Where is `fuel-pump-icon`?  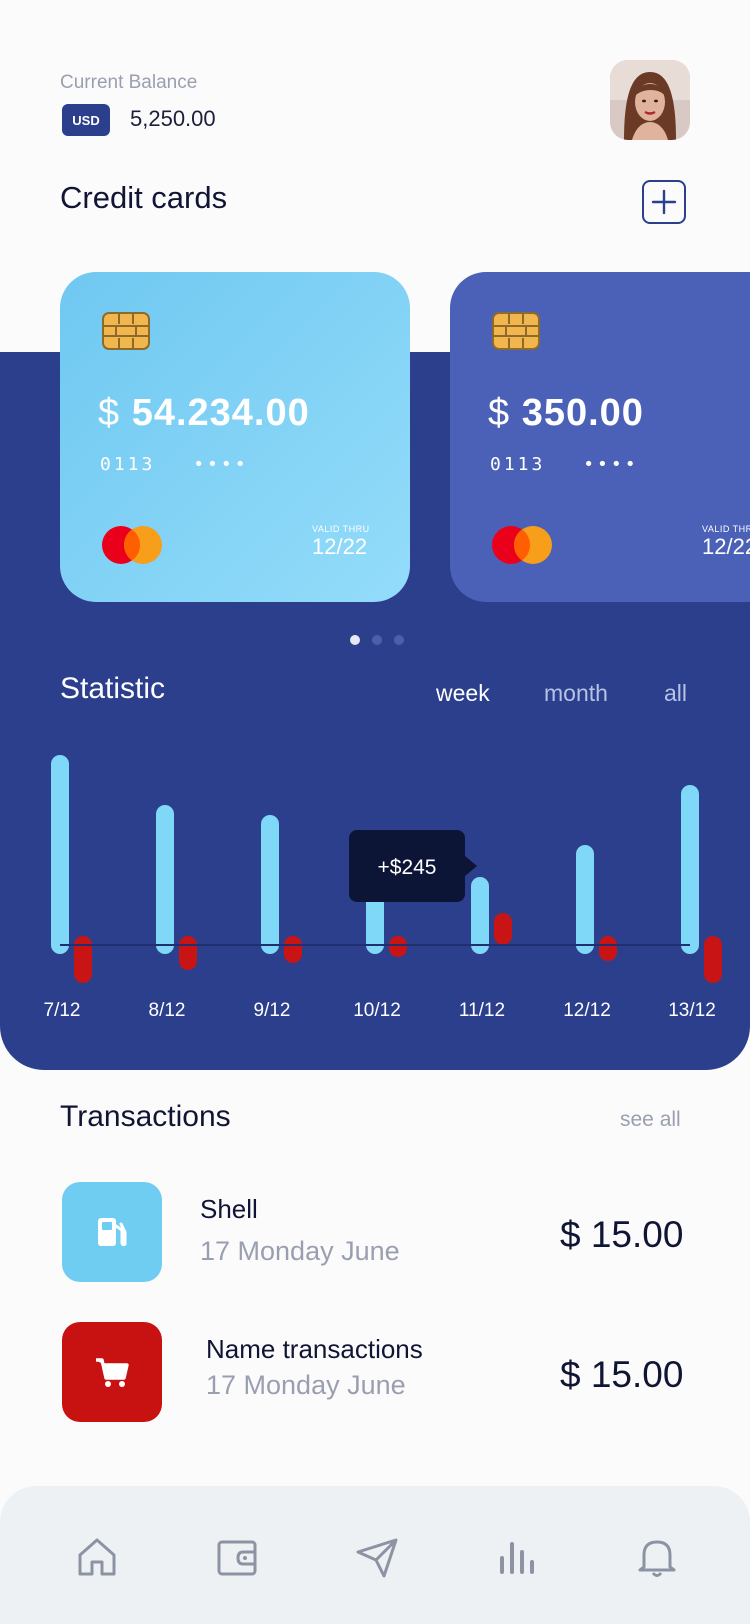 fuel-pump-icon is located at coordinates (112, 1232).